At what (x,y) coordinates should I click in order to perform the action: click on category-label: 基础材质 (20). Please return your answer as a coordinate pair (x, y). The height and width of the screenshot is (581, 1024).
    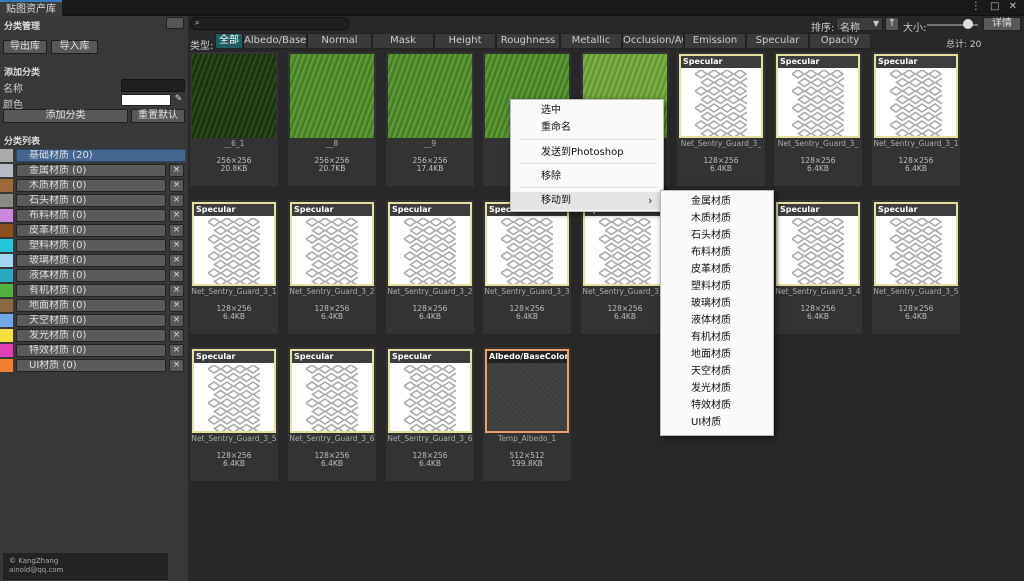
    Looking at the image, I should click on (101, 155).